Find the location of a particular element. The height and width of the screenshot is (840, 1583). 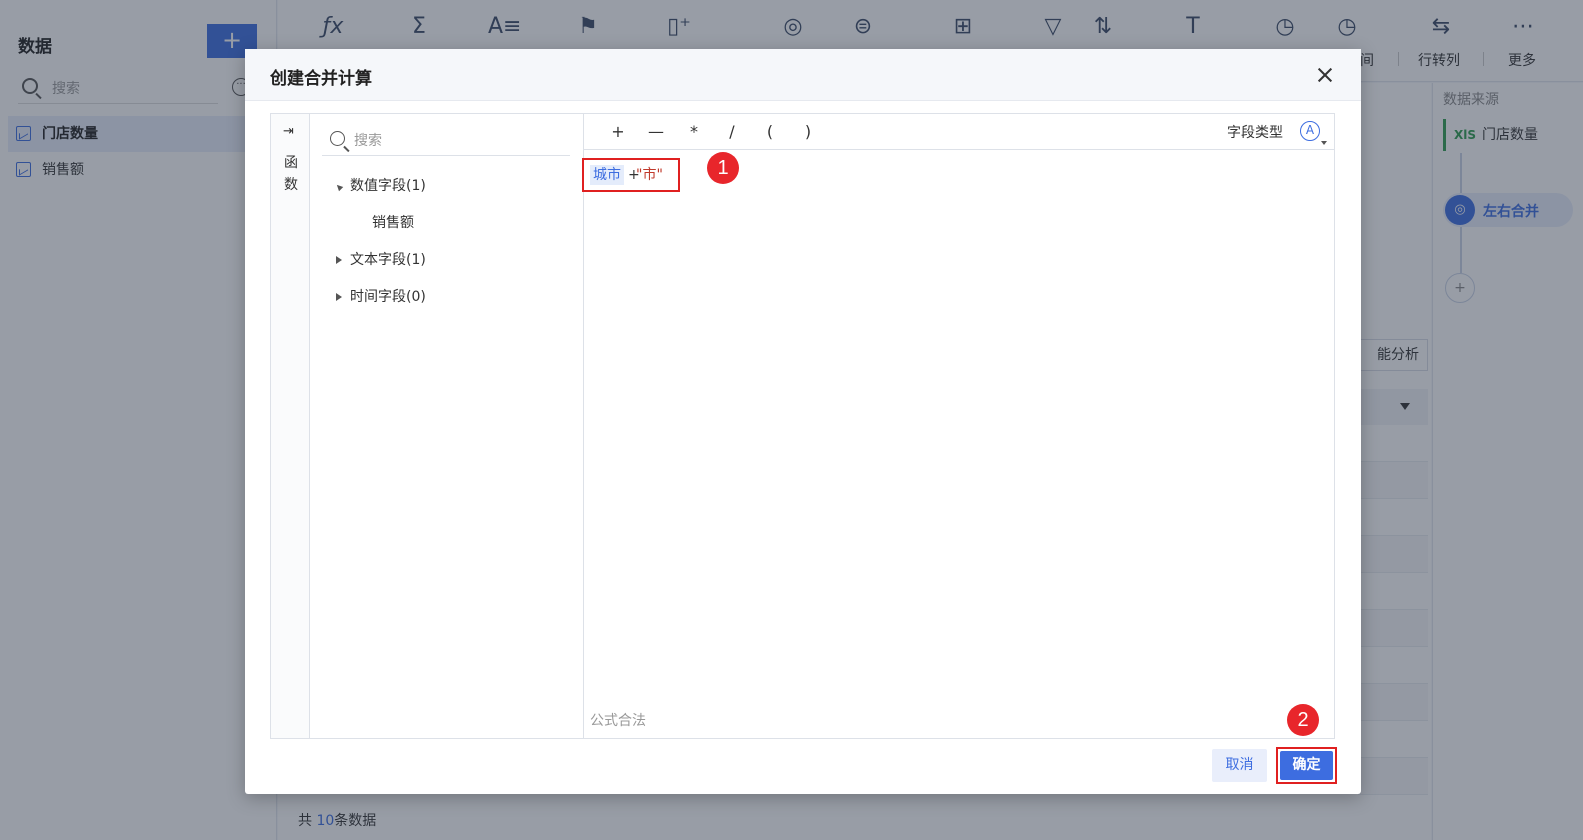

field-search is located at coordinates (446, 141).